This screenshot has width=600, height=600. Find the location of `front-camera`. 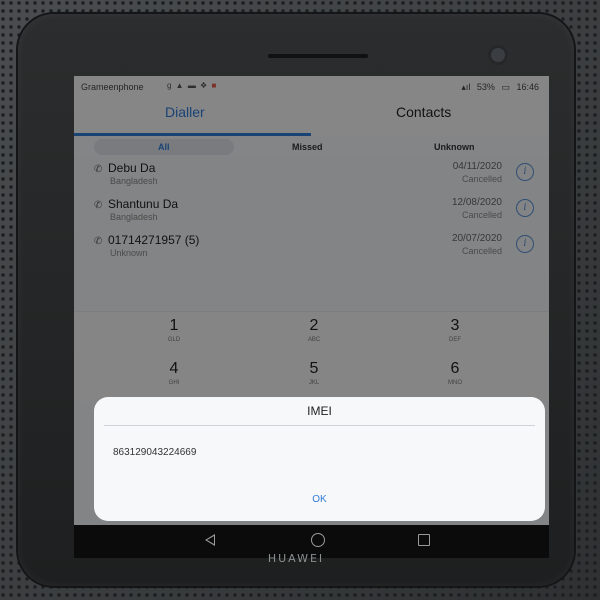

front-camera is located at coordinates (498, 55).